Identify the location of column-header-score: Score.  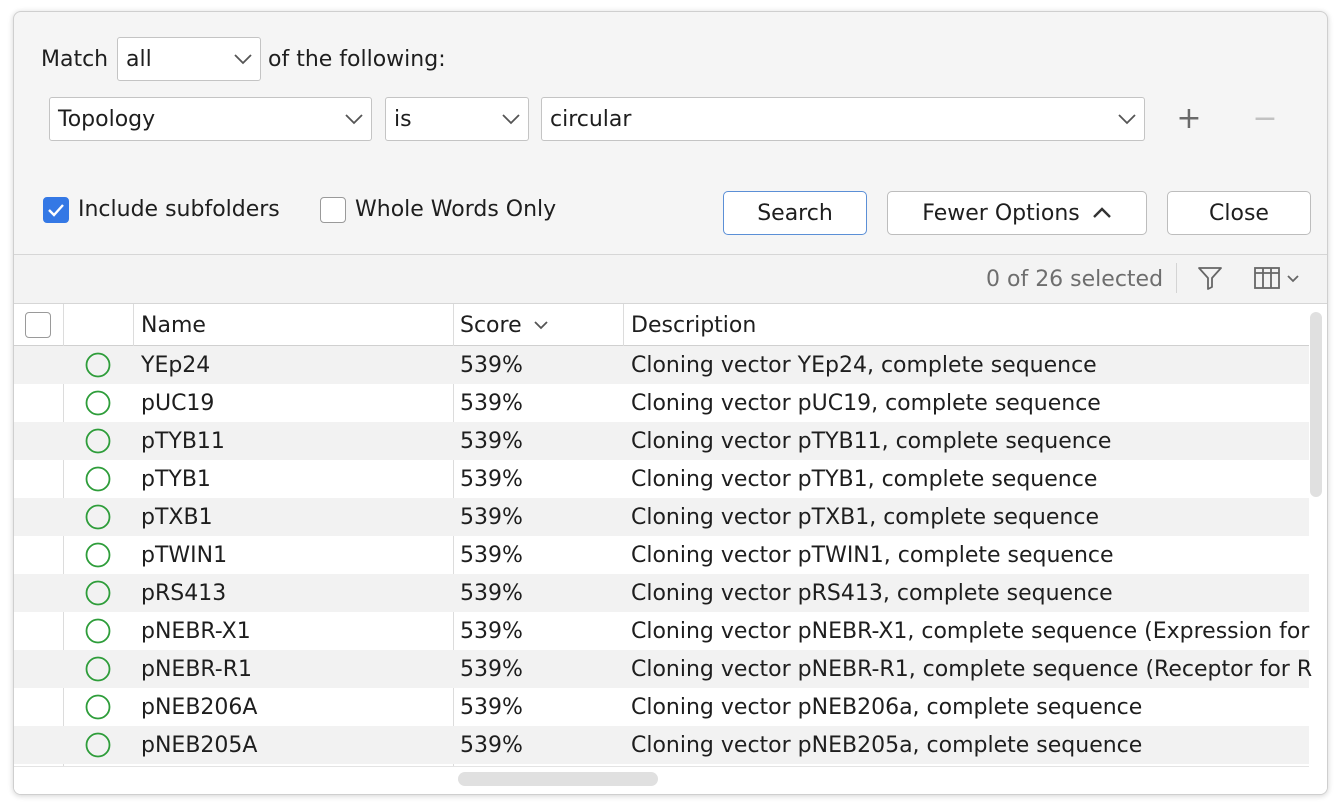
(504, 325).